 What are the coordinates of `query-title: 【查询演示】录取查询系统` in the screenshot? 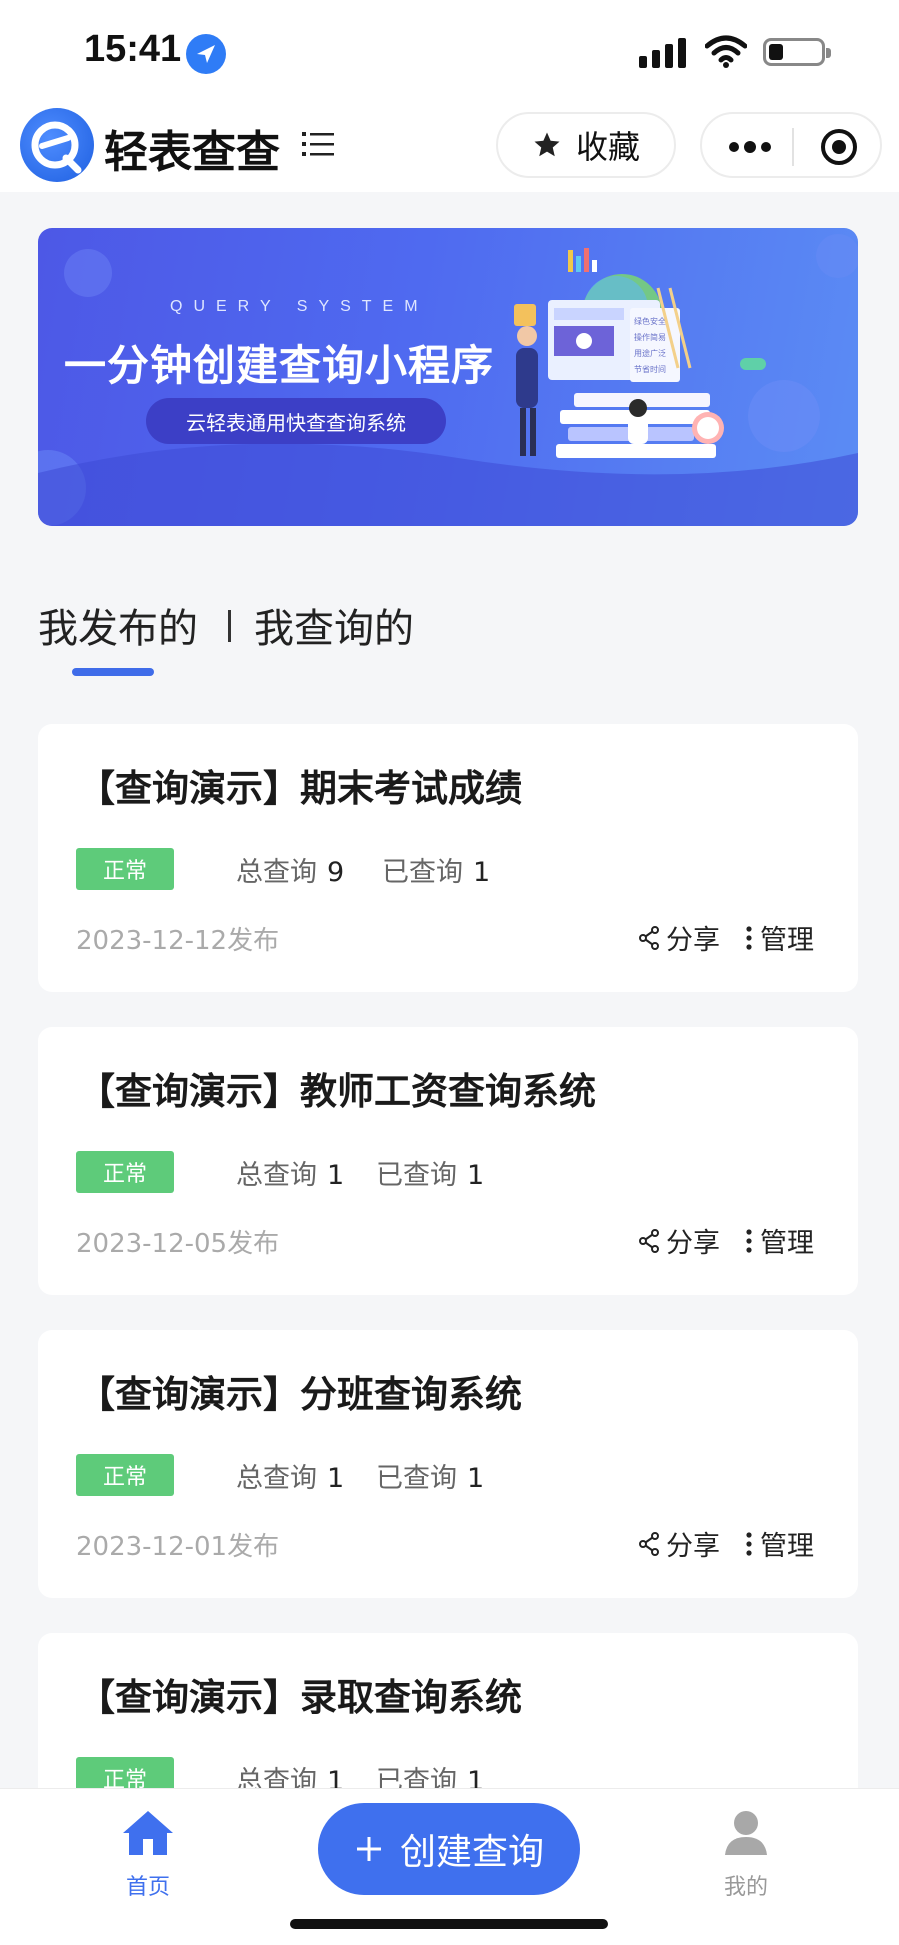 It's located at (300, 1697).